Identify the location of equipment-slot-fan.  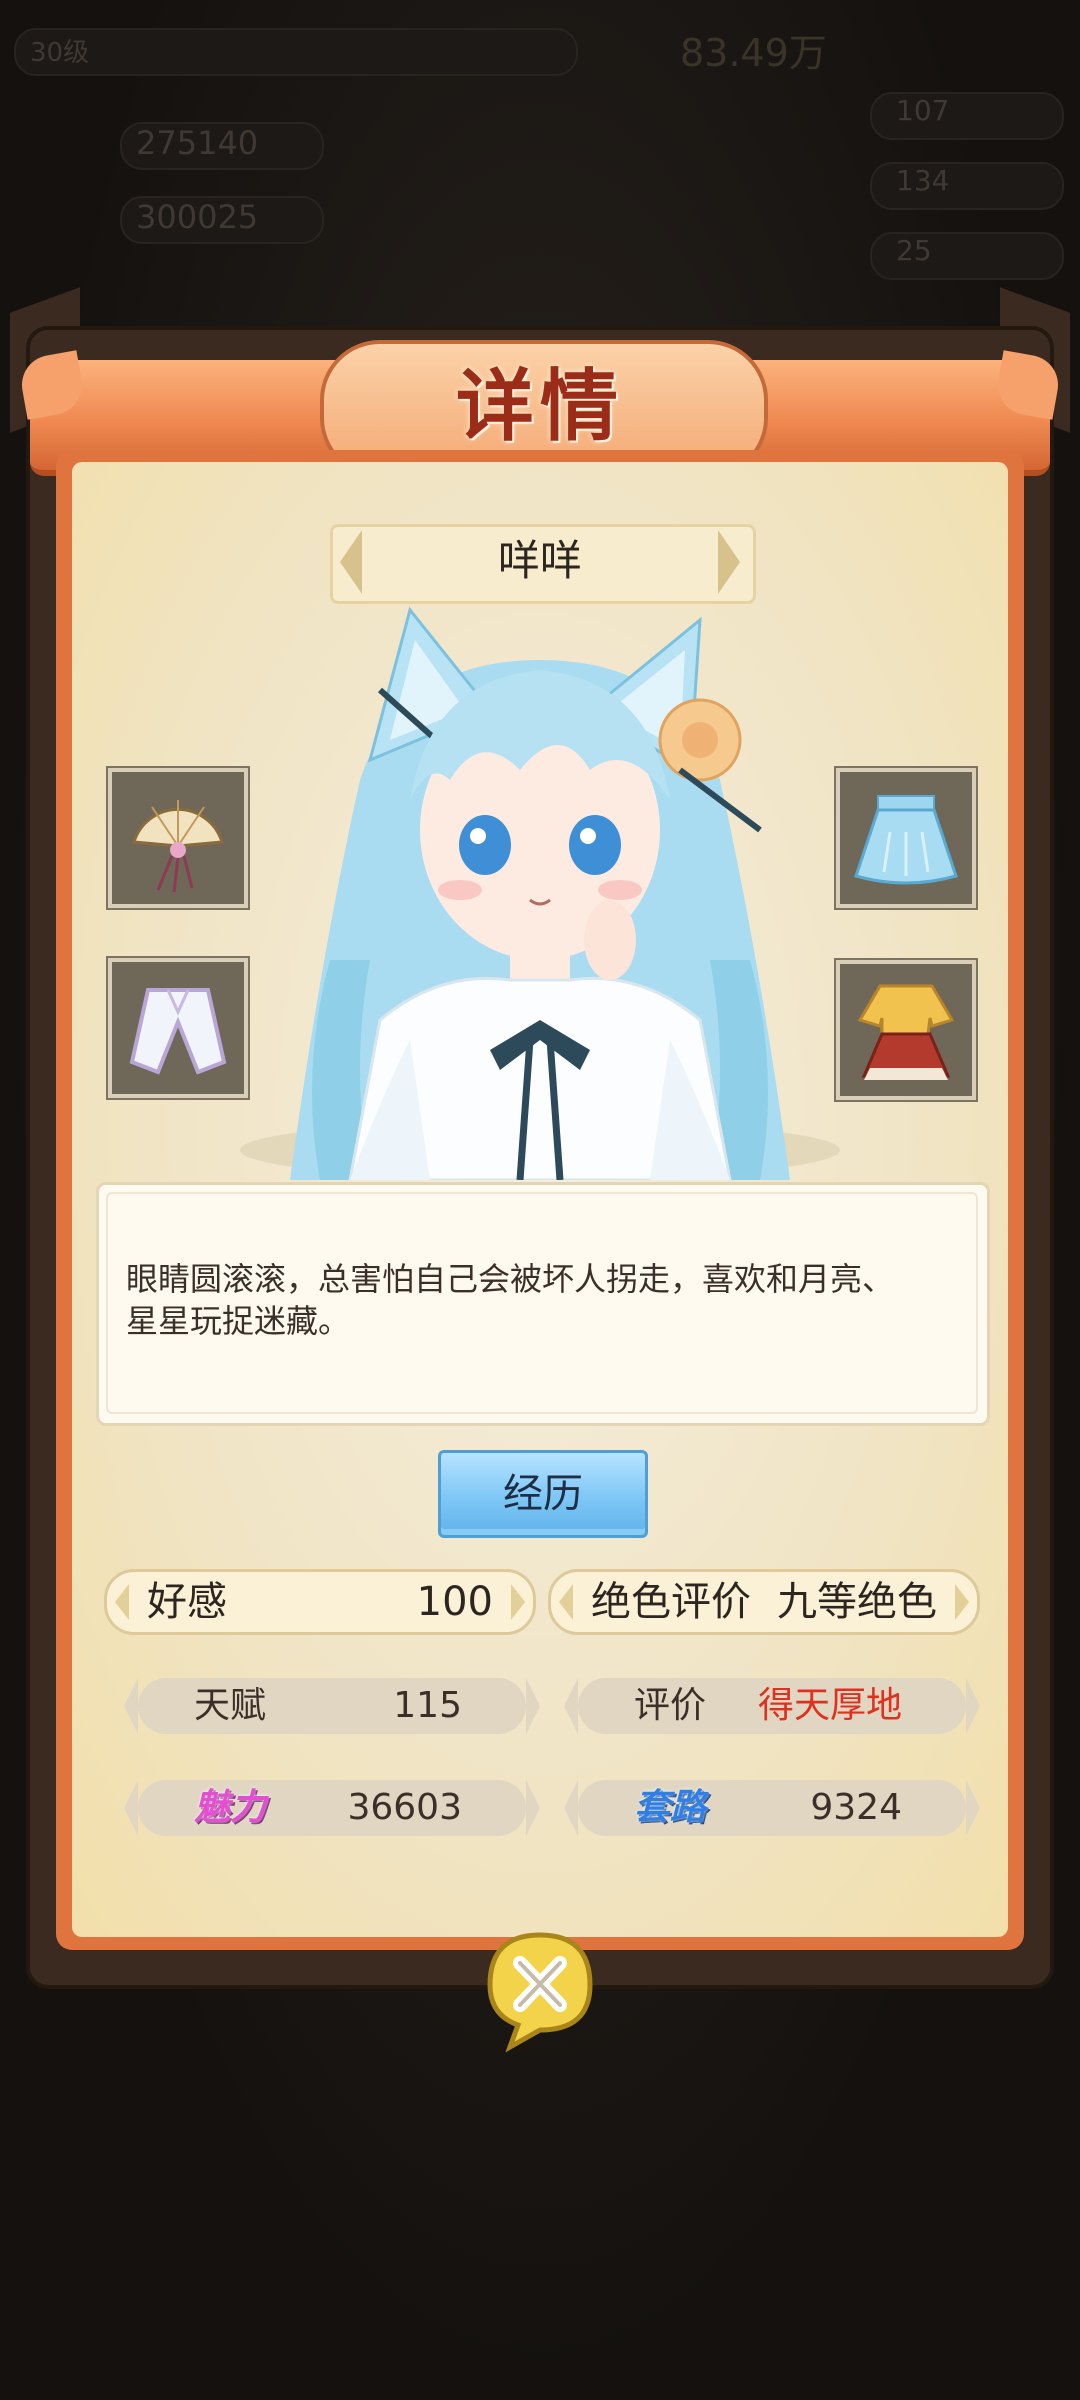
(178, 838).